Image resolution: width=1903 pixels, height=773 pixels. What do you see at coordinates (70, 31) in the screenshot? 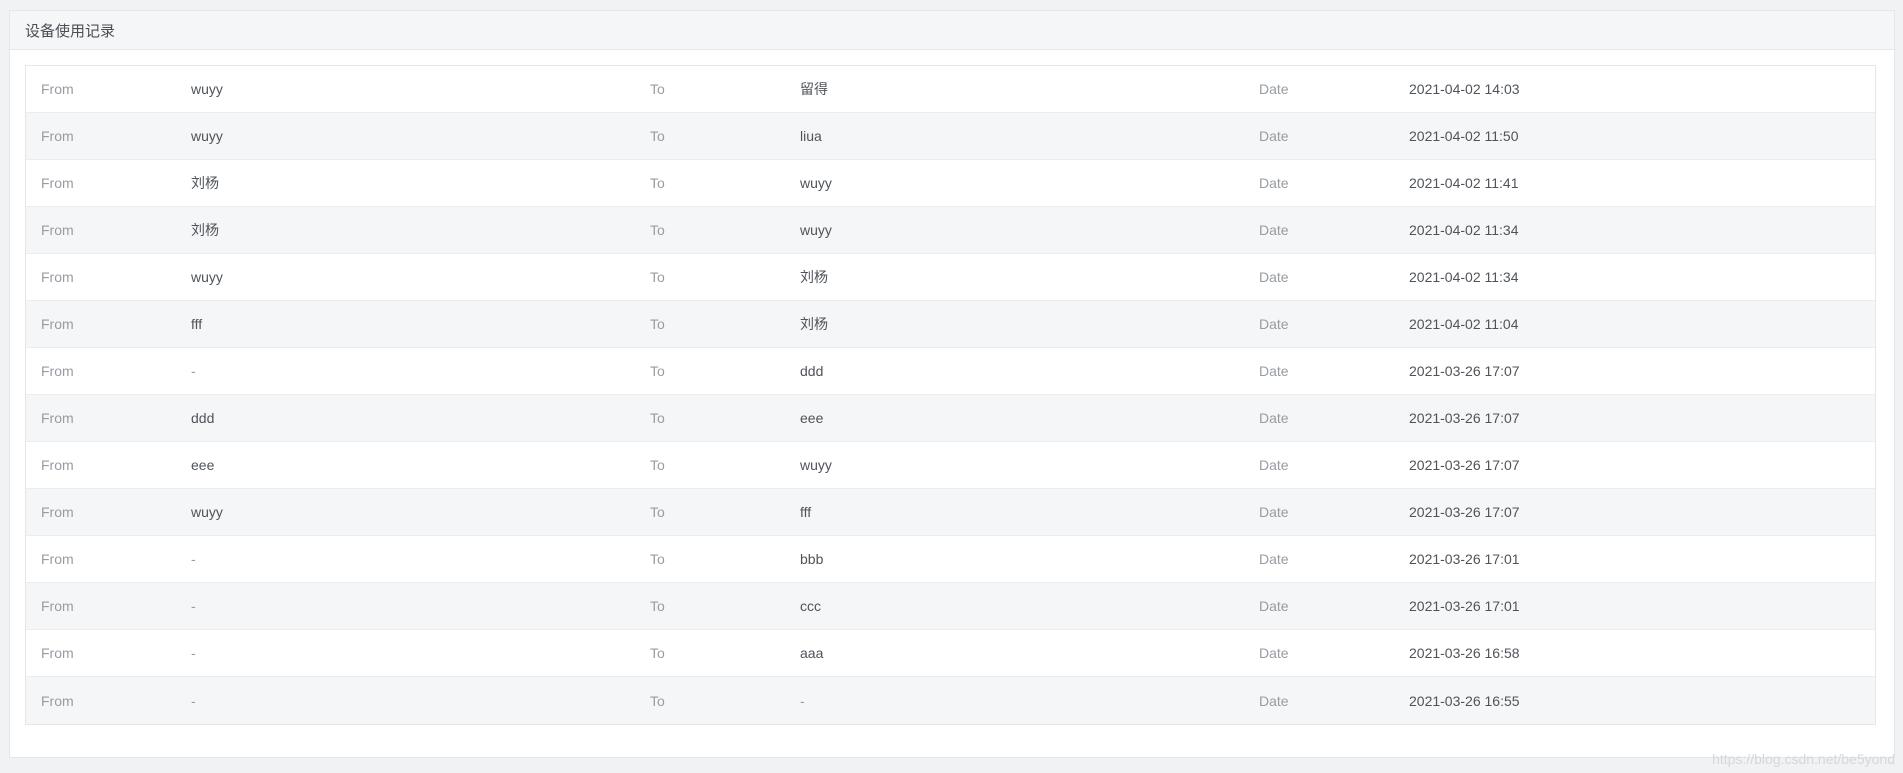
I see `panel-title: 设备使用记录` at bounding box center [70, 31].